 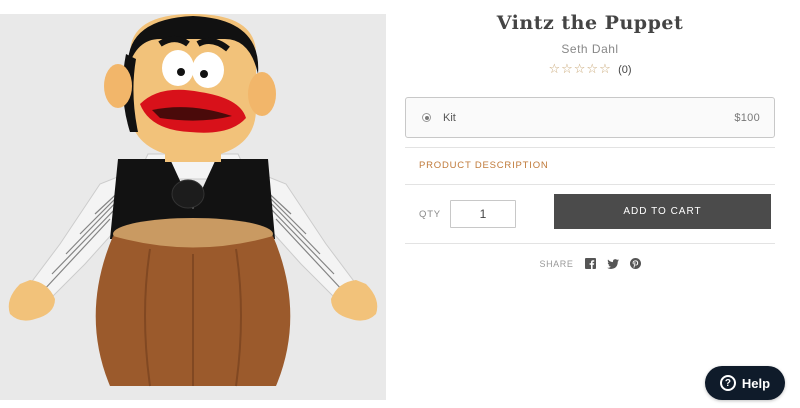 What do you see at coordinates (556, 263) in the screenshot?
I see `share-label: SHARE` at bounding box center [556, 263].